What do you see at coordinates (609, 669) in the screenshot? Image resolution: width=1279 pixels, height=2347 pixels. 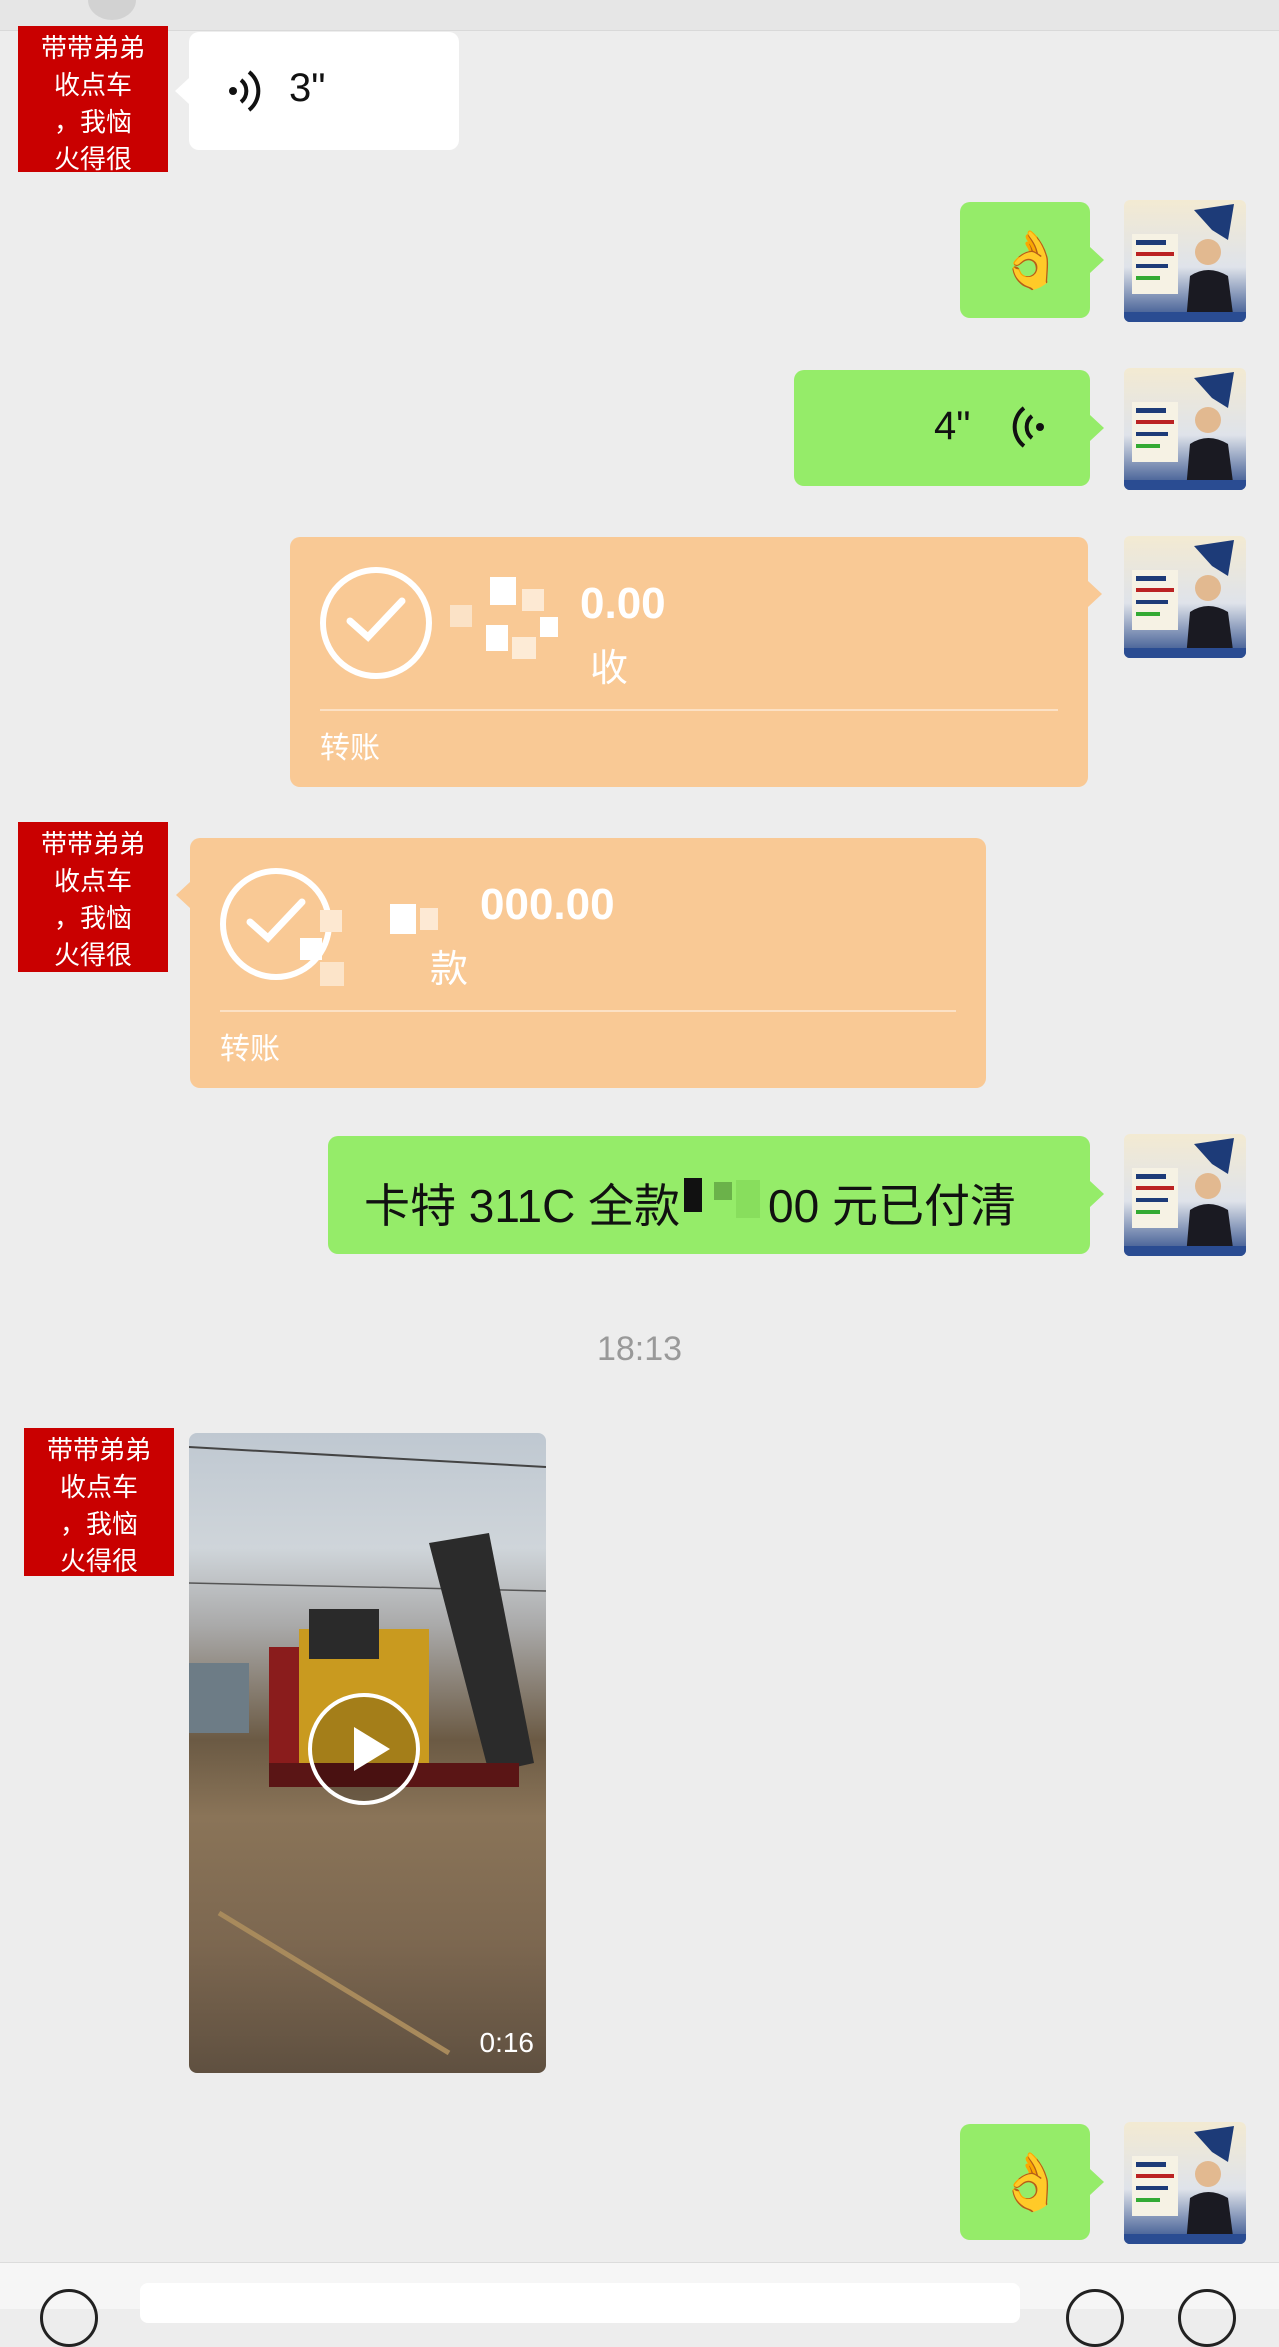 I see `transfer-status: 收` at bounding box center [609, 669].